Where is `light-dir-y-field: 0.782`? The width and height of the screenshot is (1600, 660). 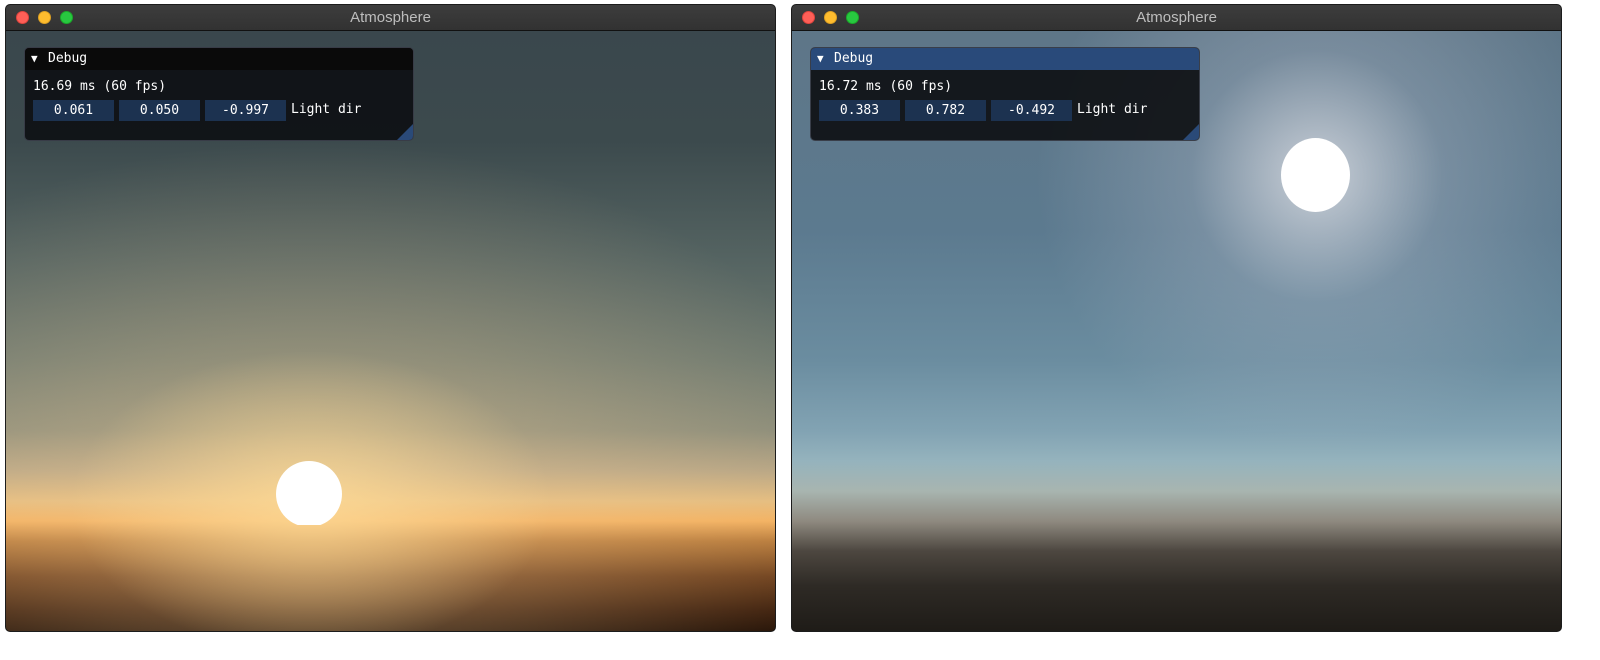 light-dir-y-field: 0.782 is located at coordinates (945, 110).